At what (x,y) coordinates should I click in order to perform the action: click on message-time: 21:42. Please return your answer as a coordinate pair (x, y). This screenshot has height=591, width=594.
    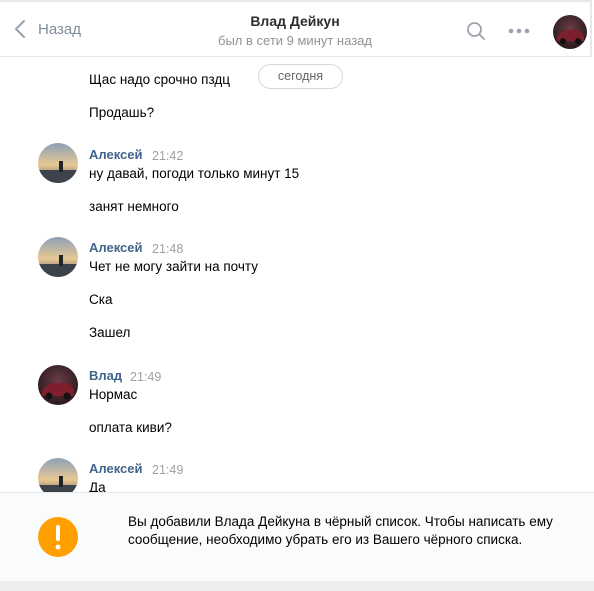
    Looking at the image, I should click on (168, 156).